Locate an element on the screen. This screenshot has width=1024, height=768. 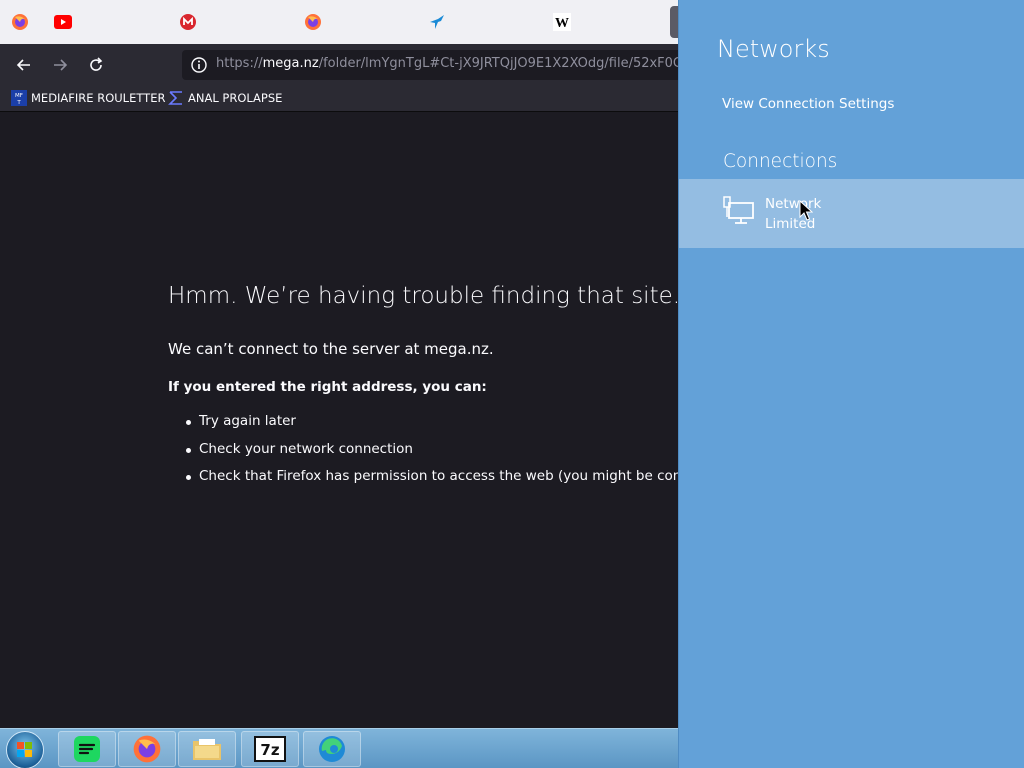
forward-button is located at coordinates (60, 65).